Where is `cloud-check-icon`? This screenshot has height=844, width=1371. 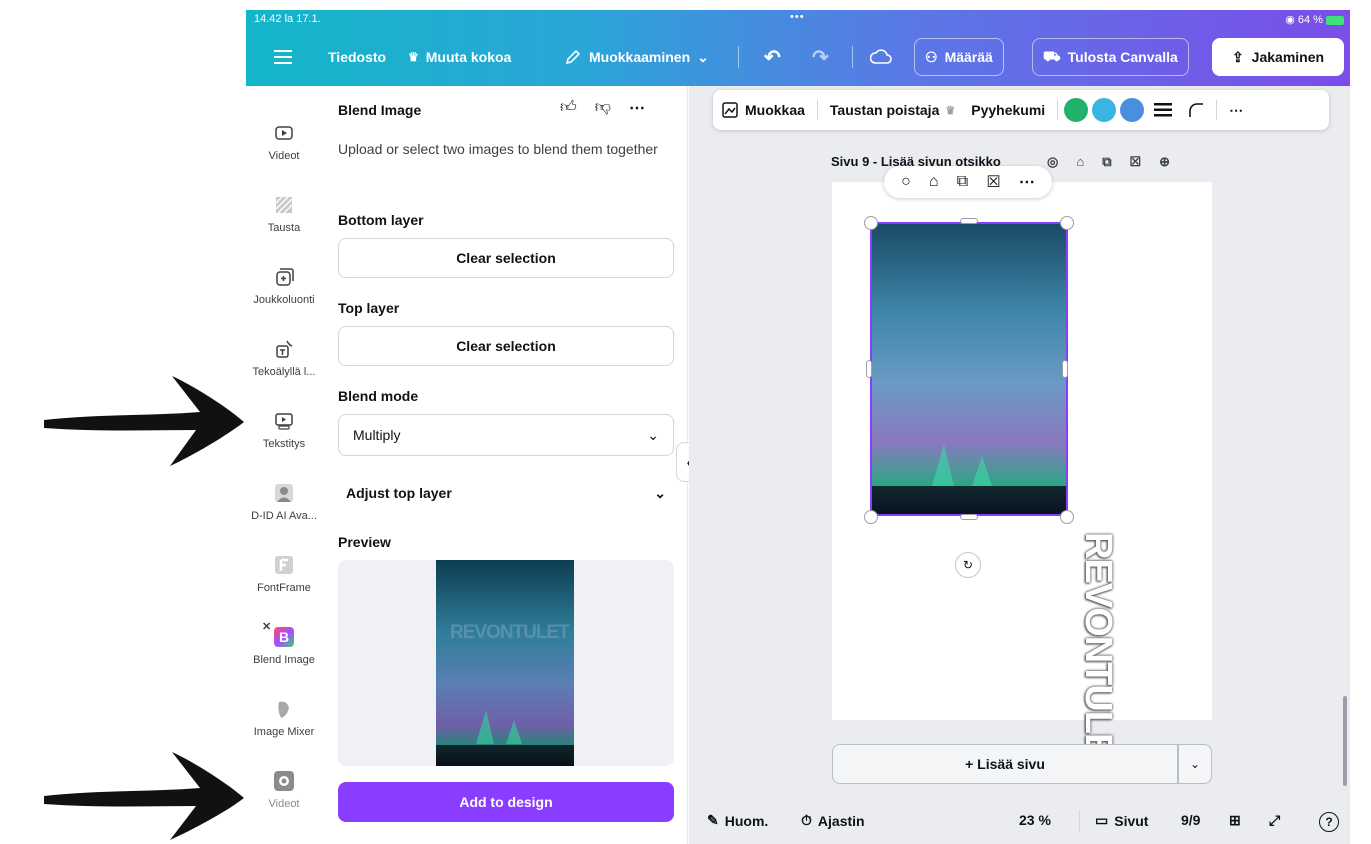
cloud-check-icon is located at coordinates (881, 56).